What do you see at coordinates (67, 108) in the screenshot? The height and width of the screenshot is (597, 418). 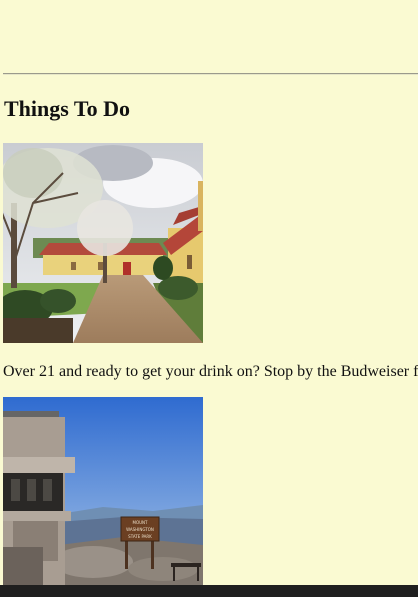 I see `section-heading: Things To Do` at bounding box center [67, 108].